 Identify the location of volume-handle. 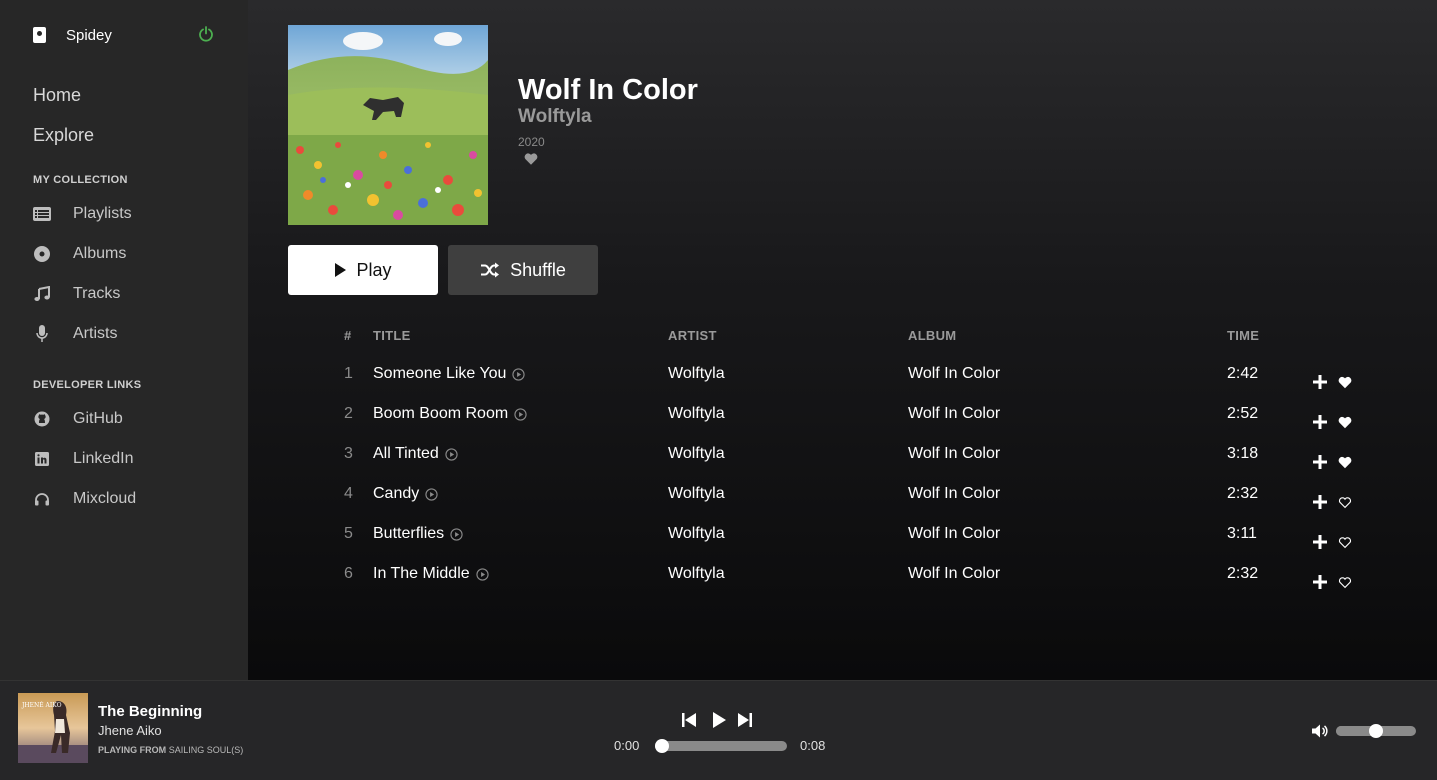
(1376, 731).